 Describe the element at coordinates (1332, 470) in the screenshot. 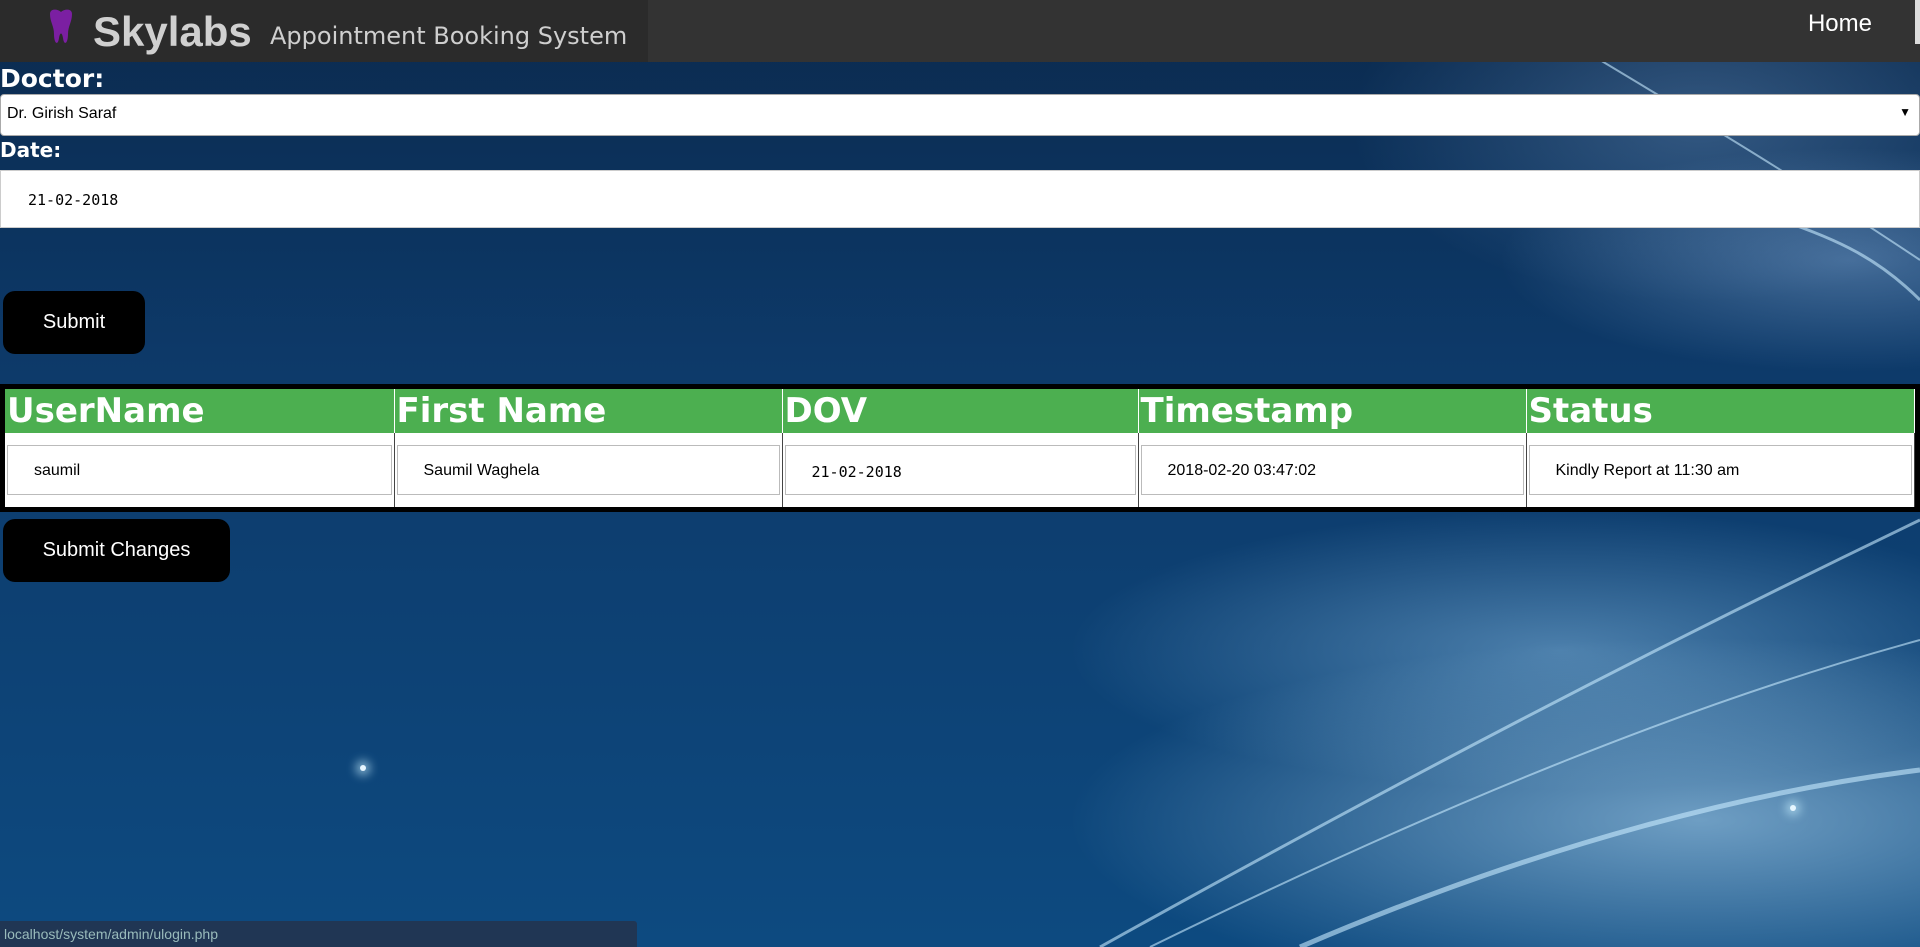

I see `timestamp-field: 2018-02-20 03:47:02` at that location.